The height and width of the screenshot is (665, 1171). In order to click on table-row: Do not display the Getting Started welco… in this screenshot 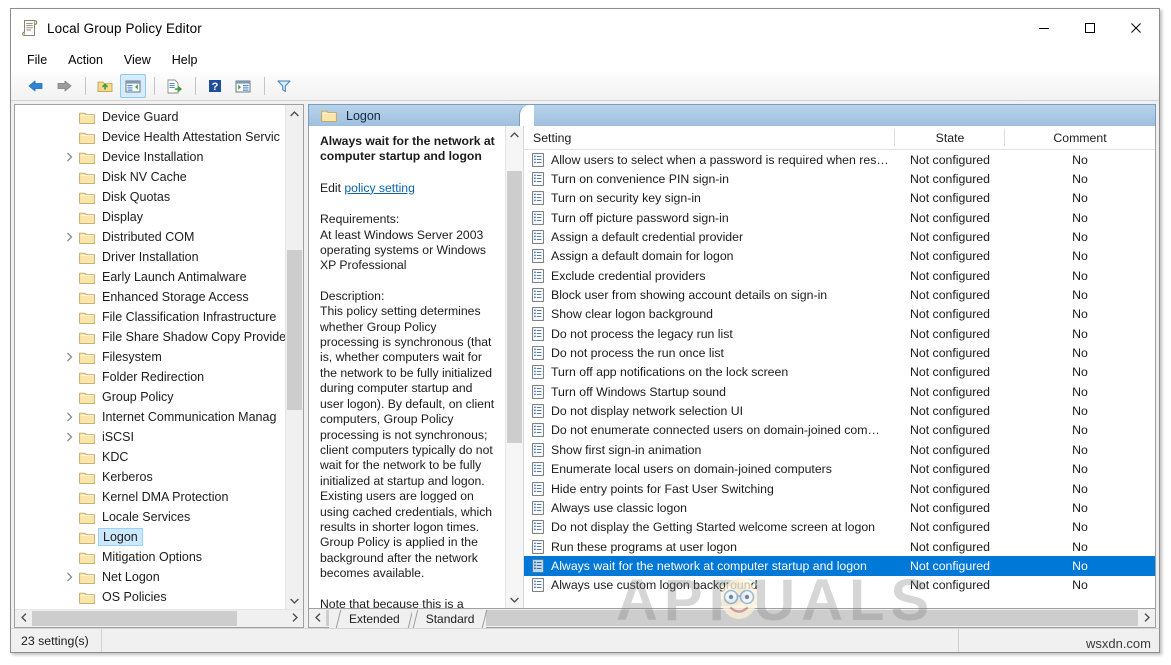, I will do `click(839, 527)`.